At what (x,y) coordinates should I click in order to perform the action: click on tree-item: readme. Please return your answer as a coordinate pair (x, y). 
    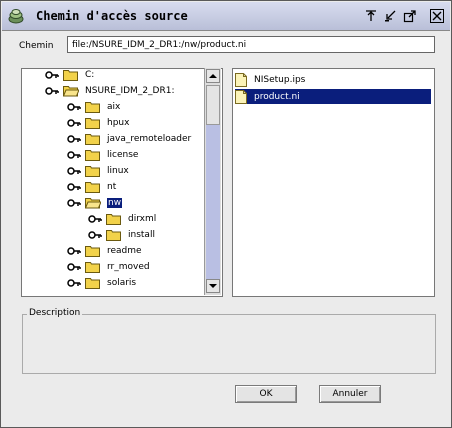
    Looking at the image, I should click on (104, 251).